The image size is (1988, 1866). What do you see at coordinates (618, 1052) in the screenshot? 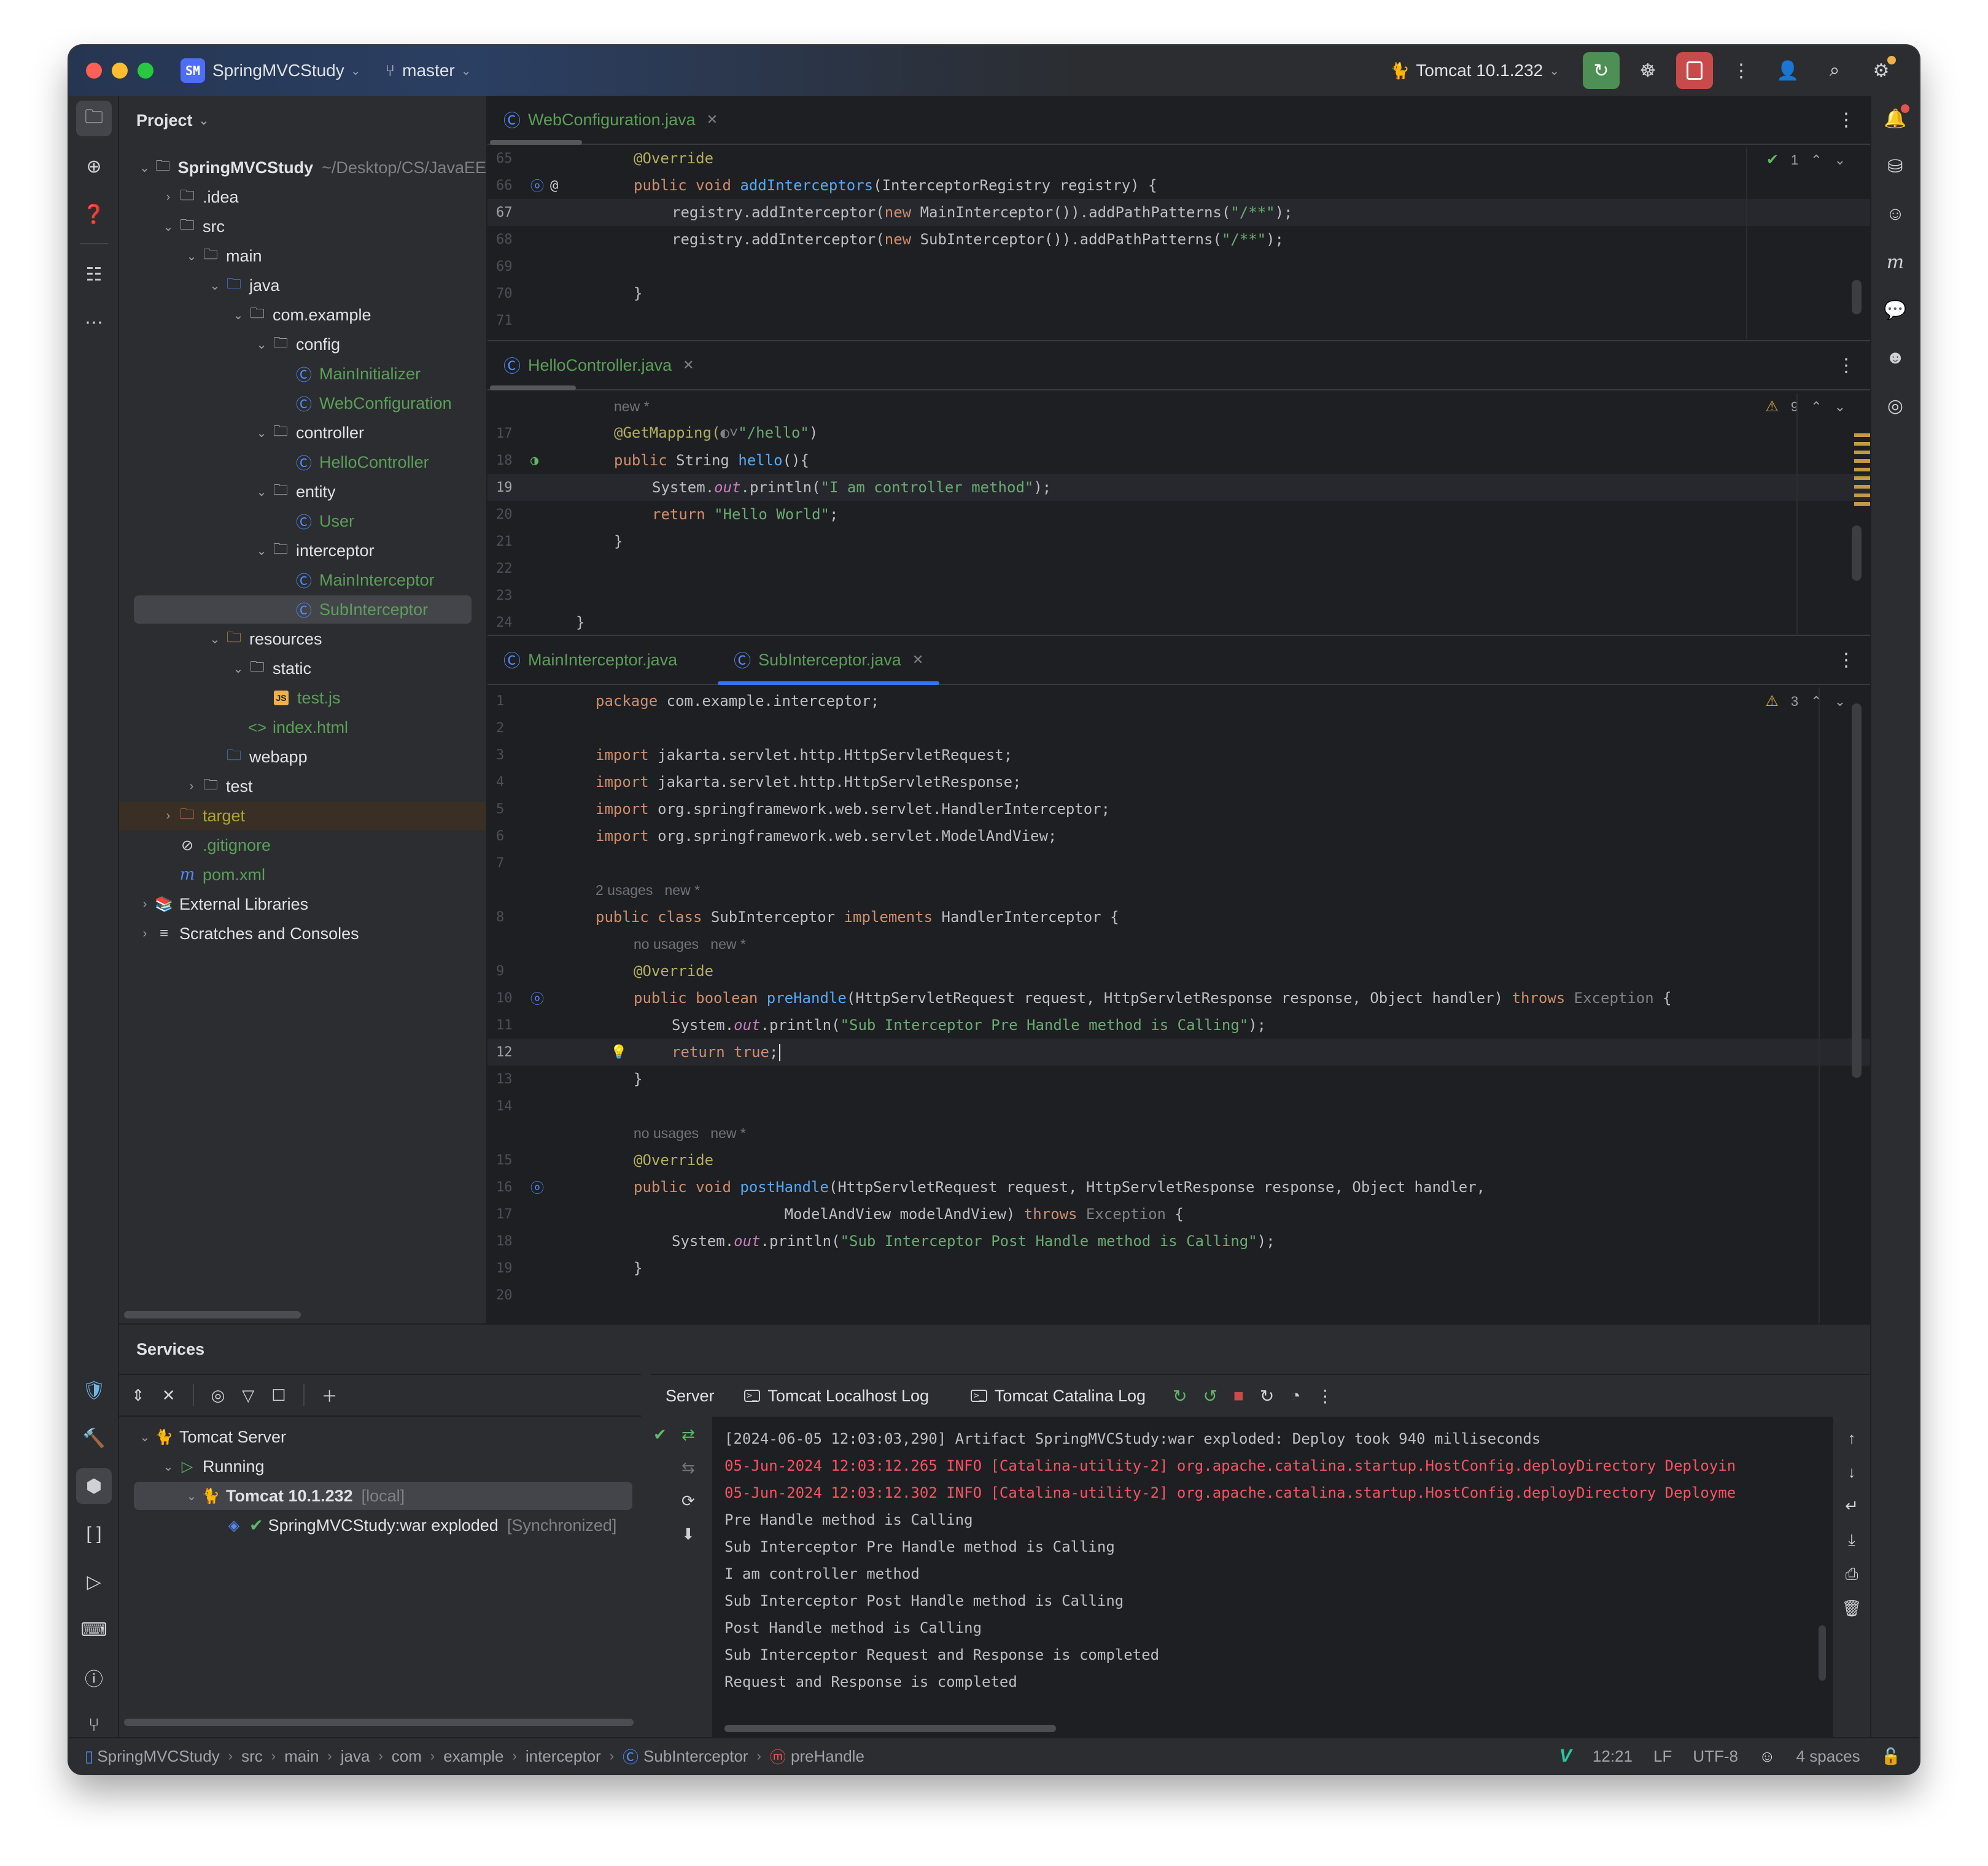
I see `lightbulb-icon: 💡` at bounding box center [618, 1052].